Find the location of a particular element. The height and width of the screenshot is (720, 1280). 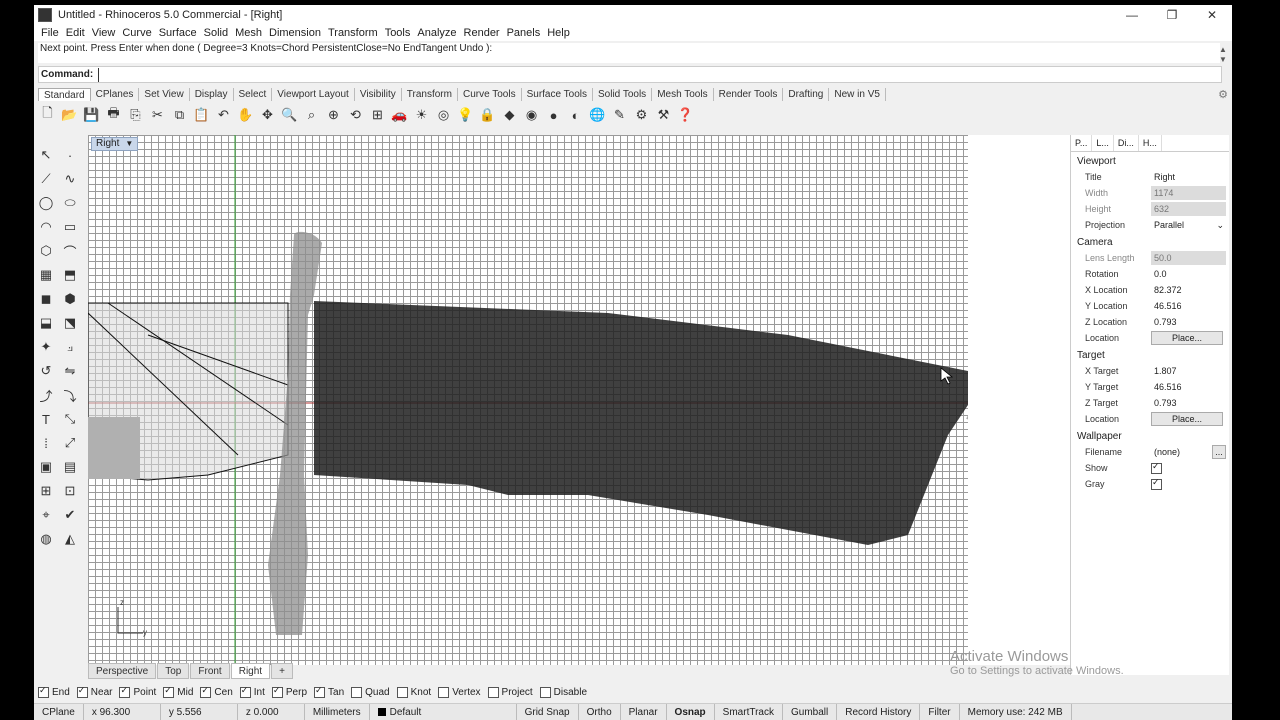

split-icon: ⤵ is located at coordinates (70, 395).